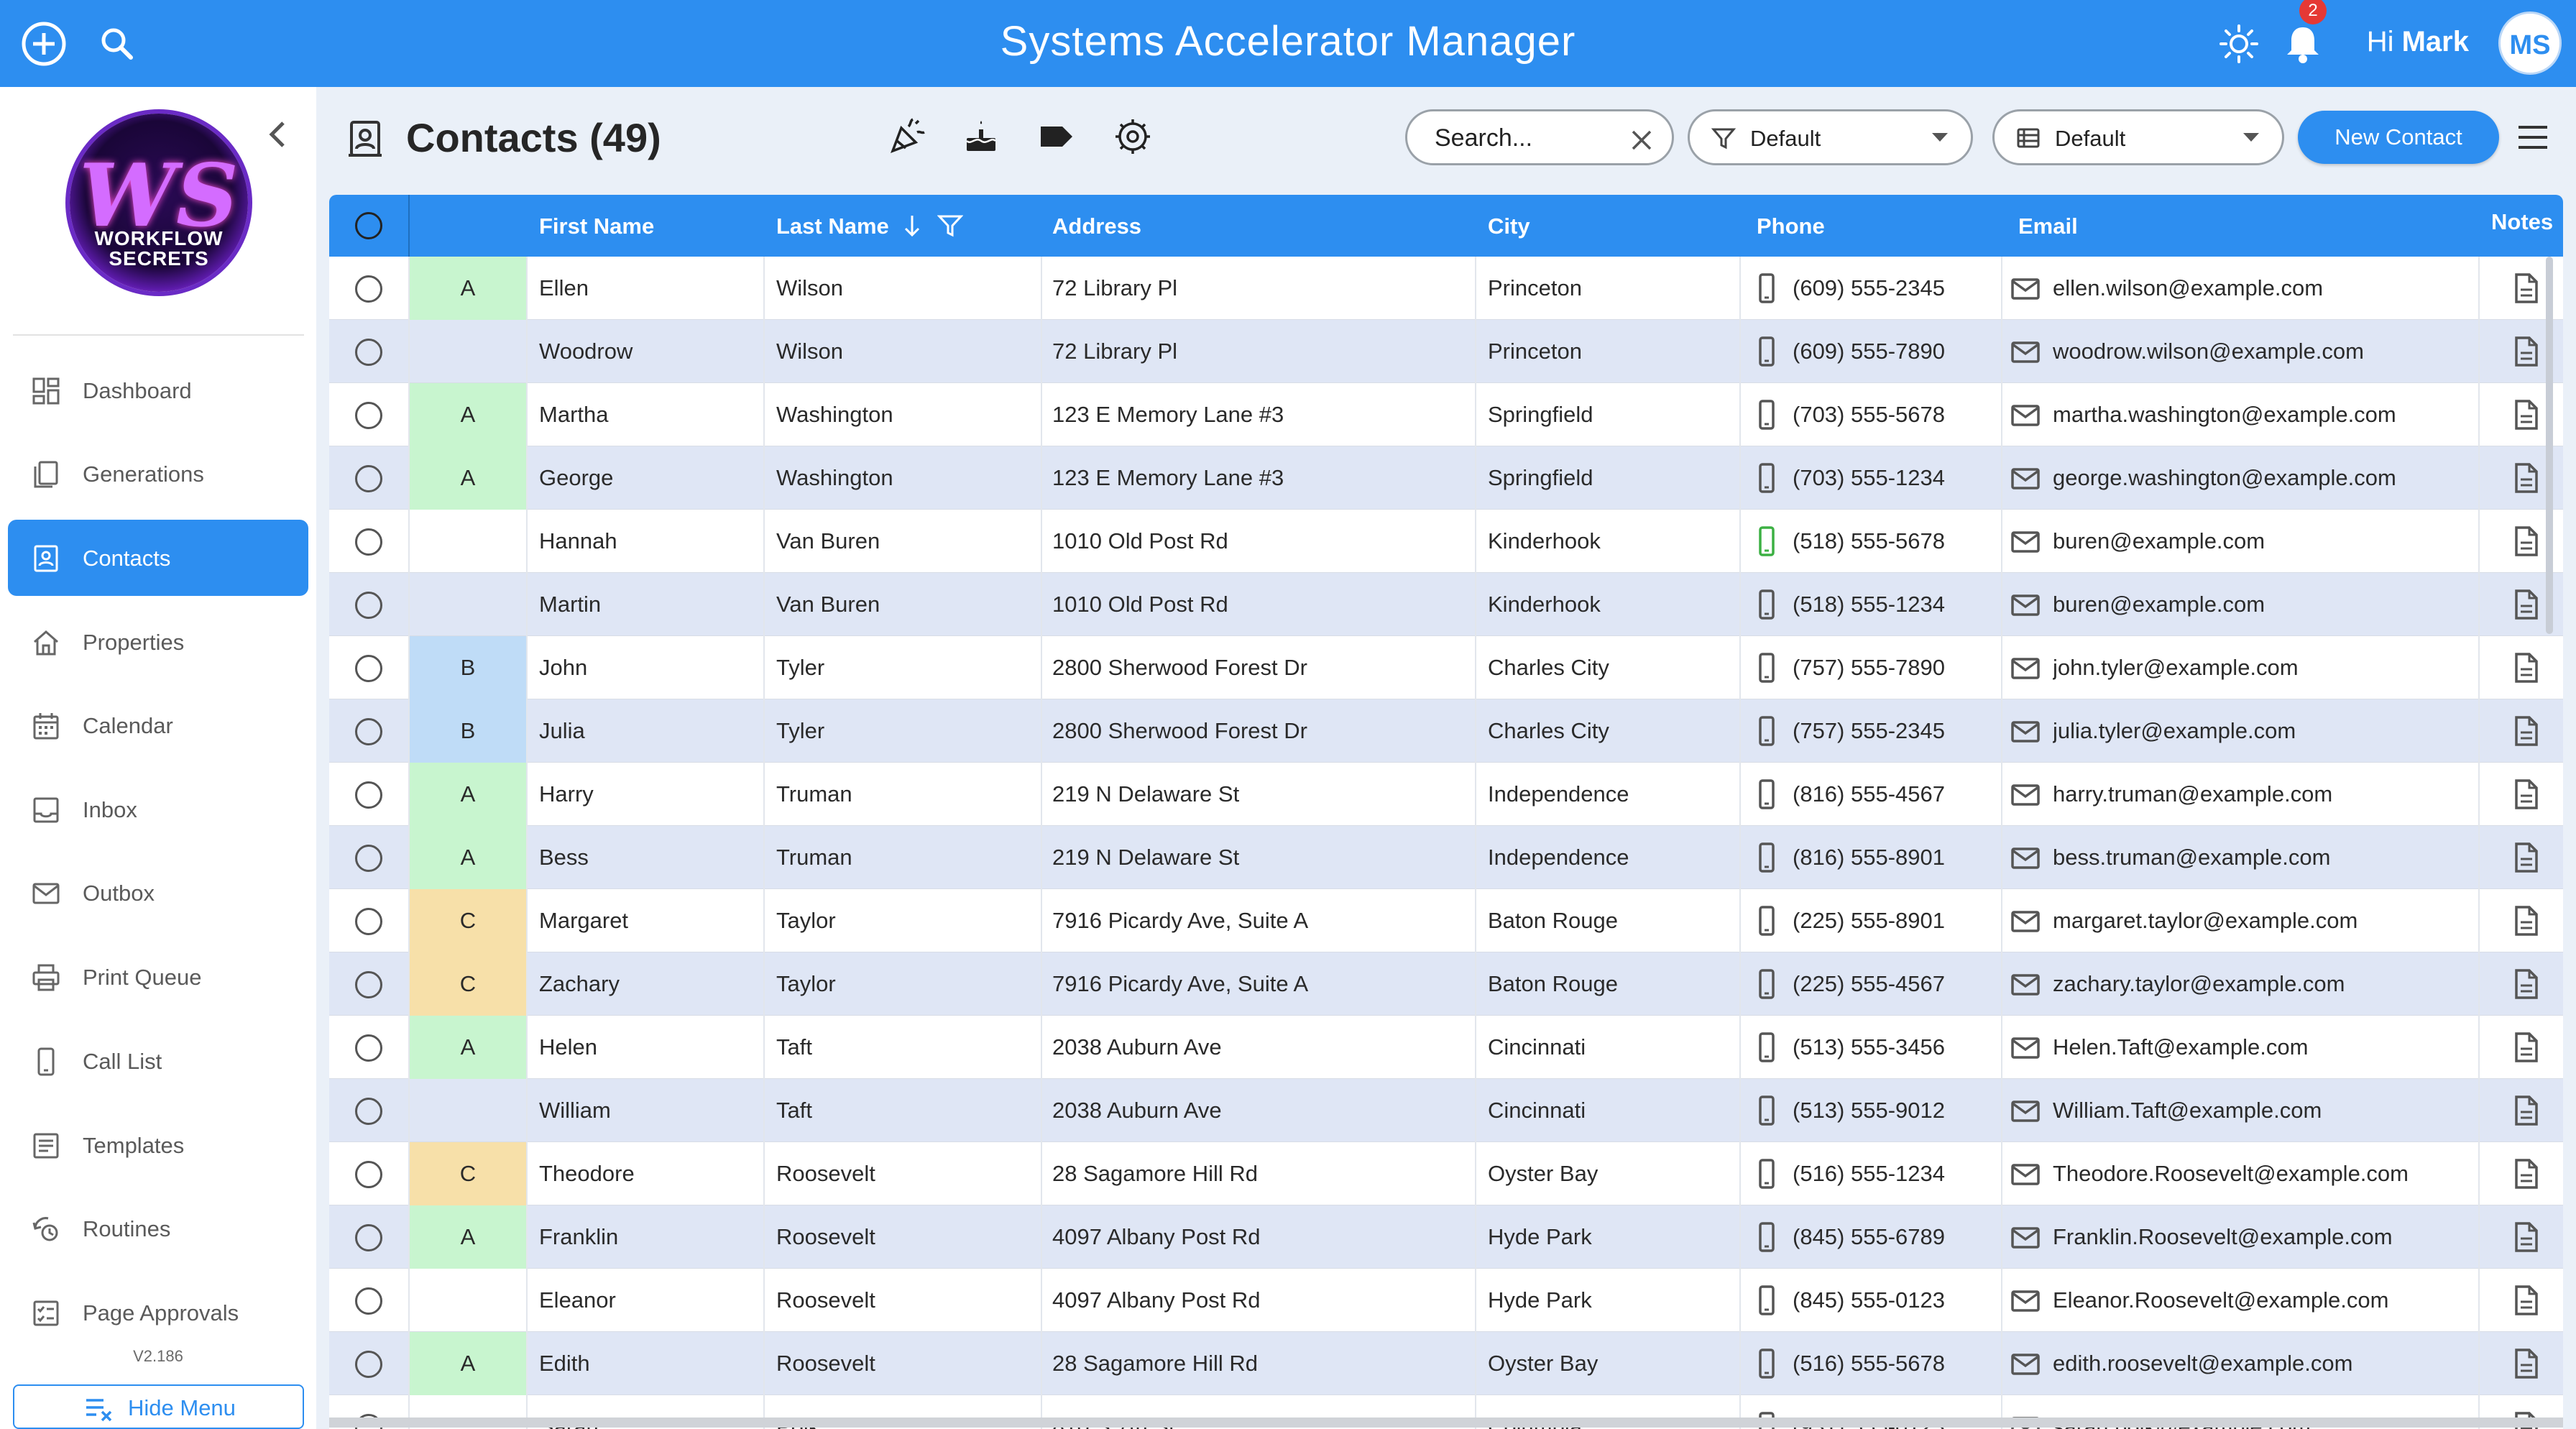  What do you see at coordinates (158, 474) in the screenshot?
I see `sidebar-item-generations: Generations` at bounding box center [158, 474].